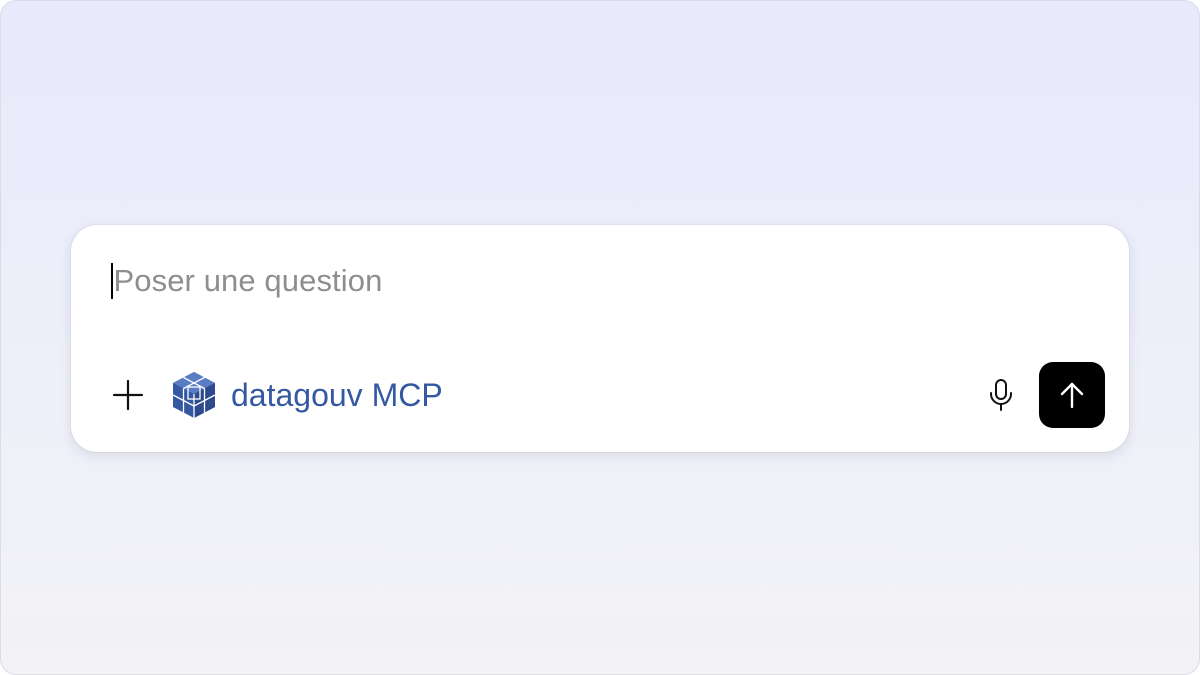  I want to click on question-input: Poser une question, so click(600, 281).